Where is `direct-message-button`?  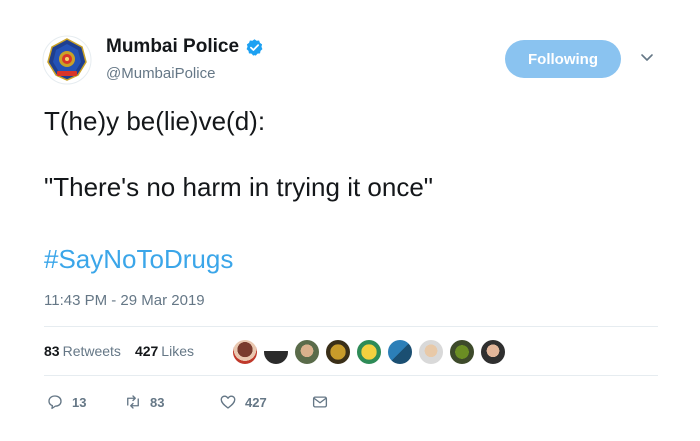 direct-message-button is located at coordinates (324, 402).